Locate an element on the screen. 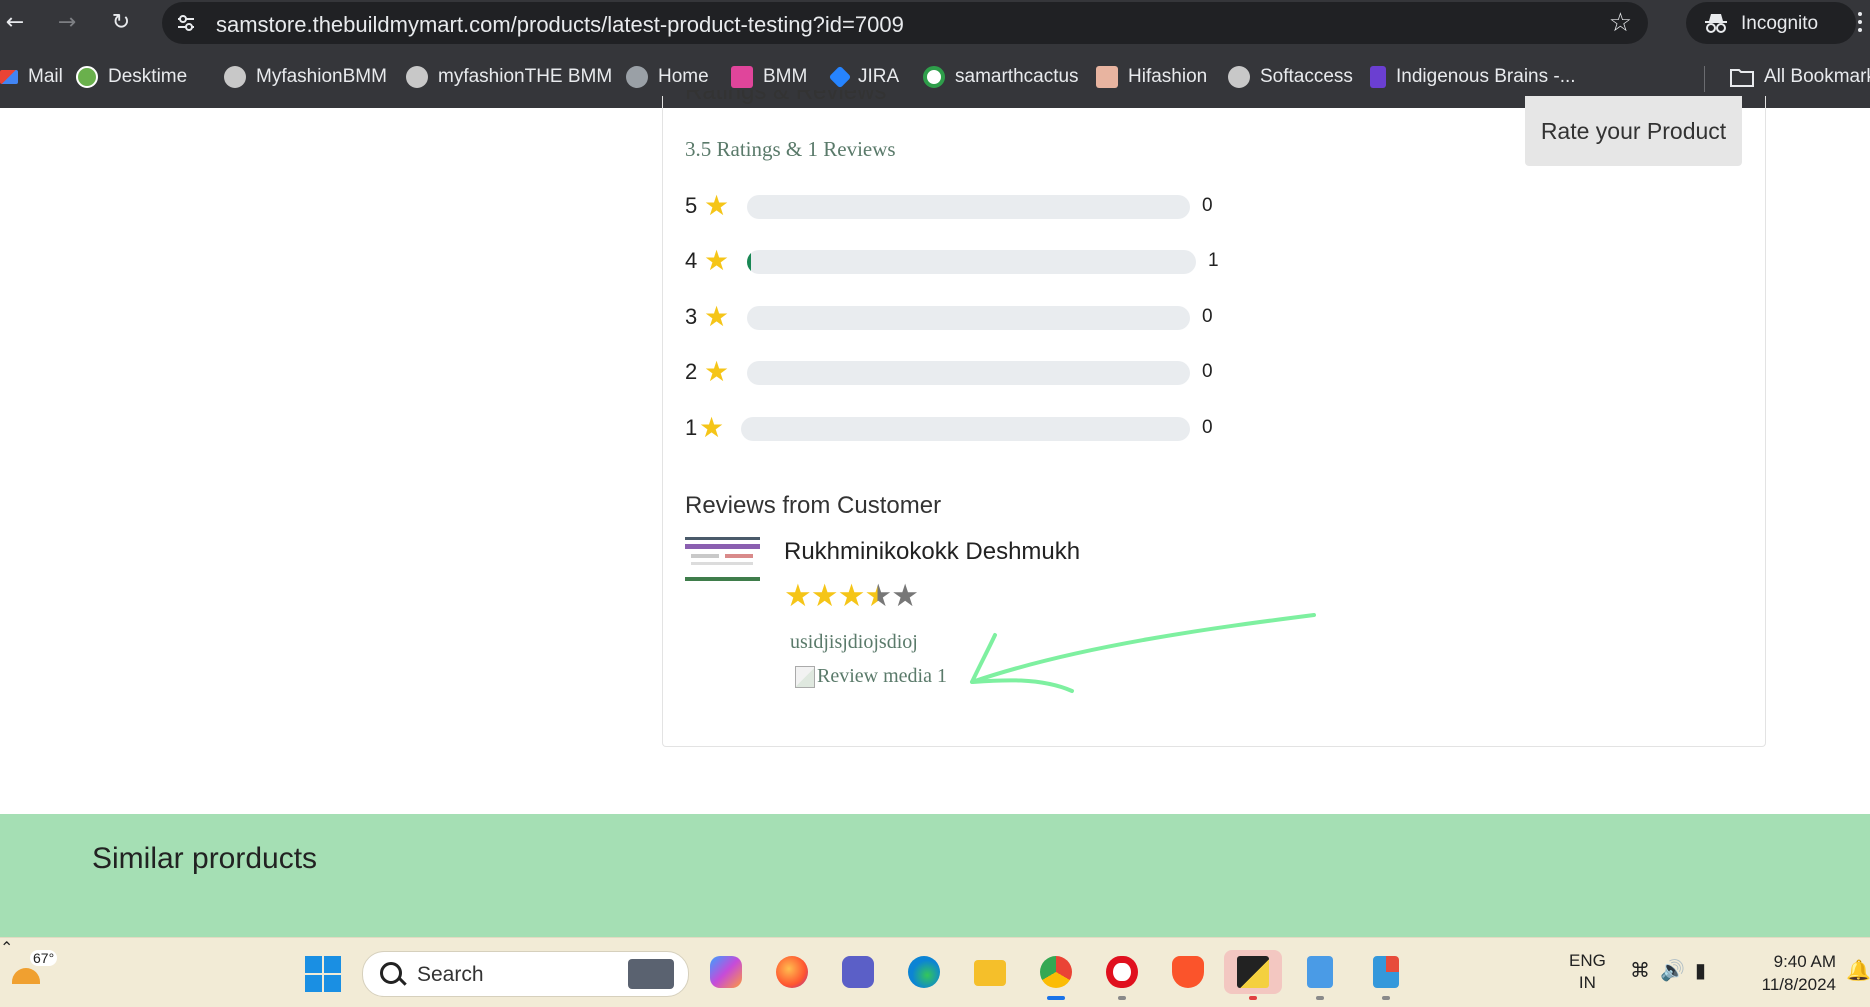 The width and height of the screenshot is (1870, 1007). reload-icon: ↻ is located at coordinates (121, 23).